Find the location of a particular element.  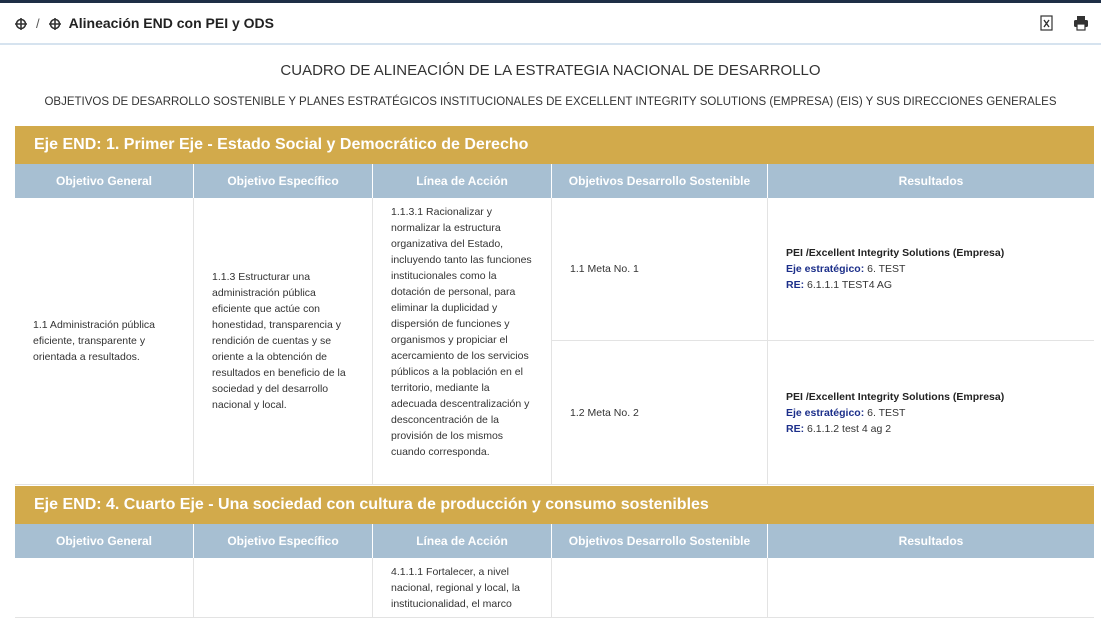

re-value: 6.1.1.1 TEST4 AG is located at coordinates (850, 285).